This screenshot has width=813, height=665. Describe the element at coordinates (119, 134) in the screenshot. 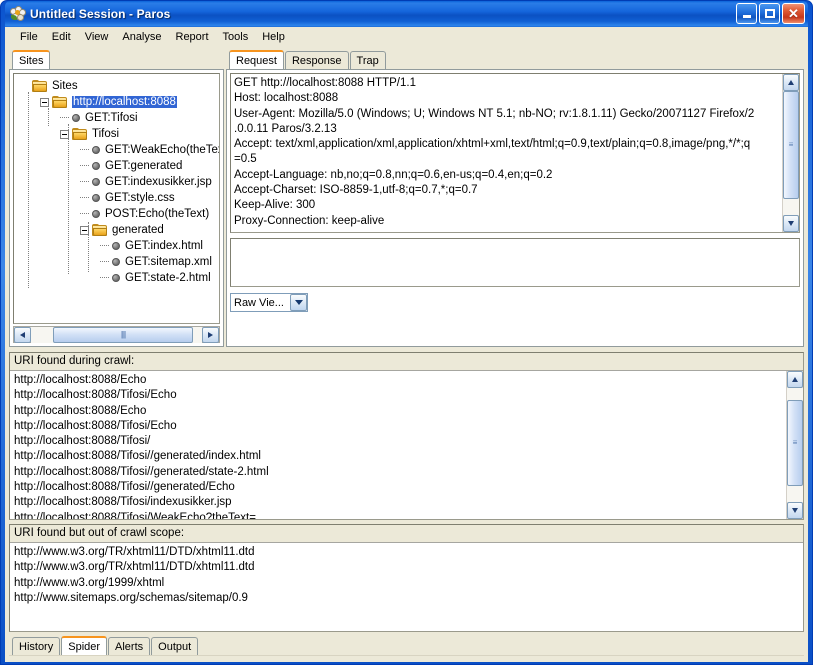

I see `tree-node: Tifosi` at that location.